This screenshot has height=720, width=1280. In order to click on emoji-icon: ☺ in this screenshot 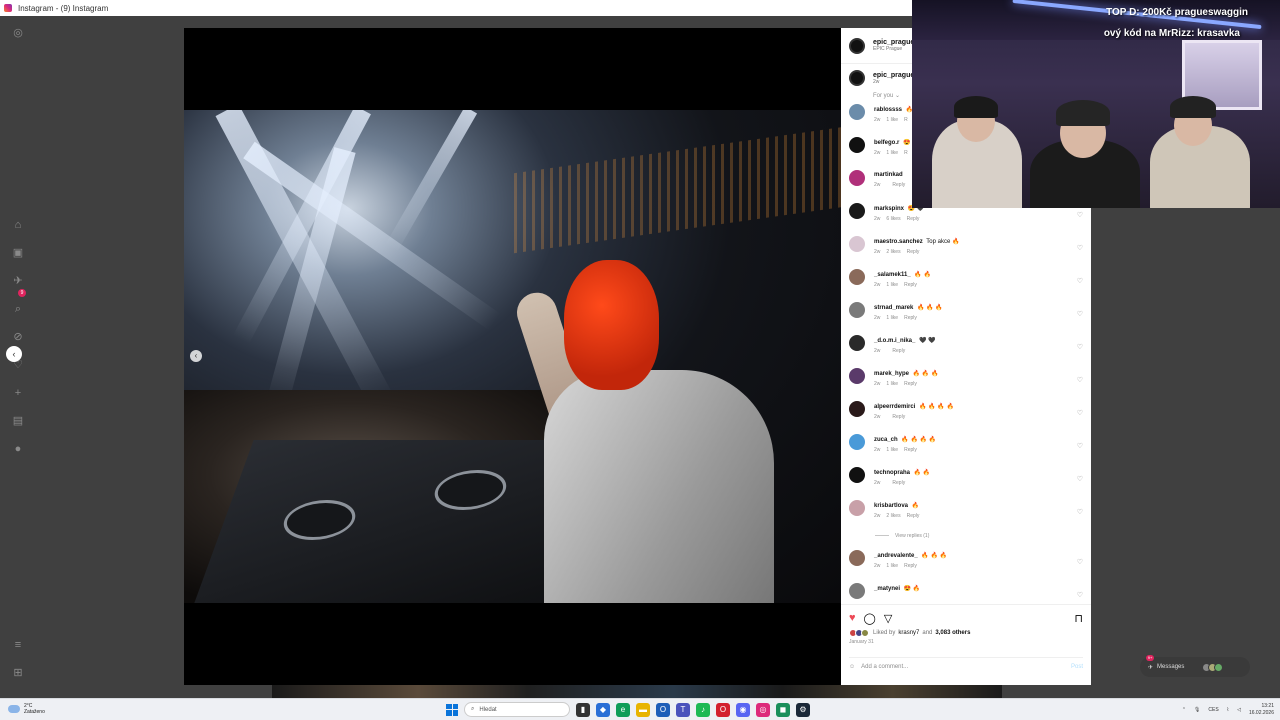, I will do `click(852, 667)`.